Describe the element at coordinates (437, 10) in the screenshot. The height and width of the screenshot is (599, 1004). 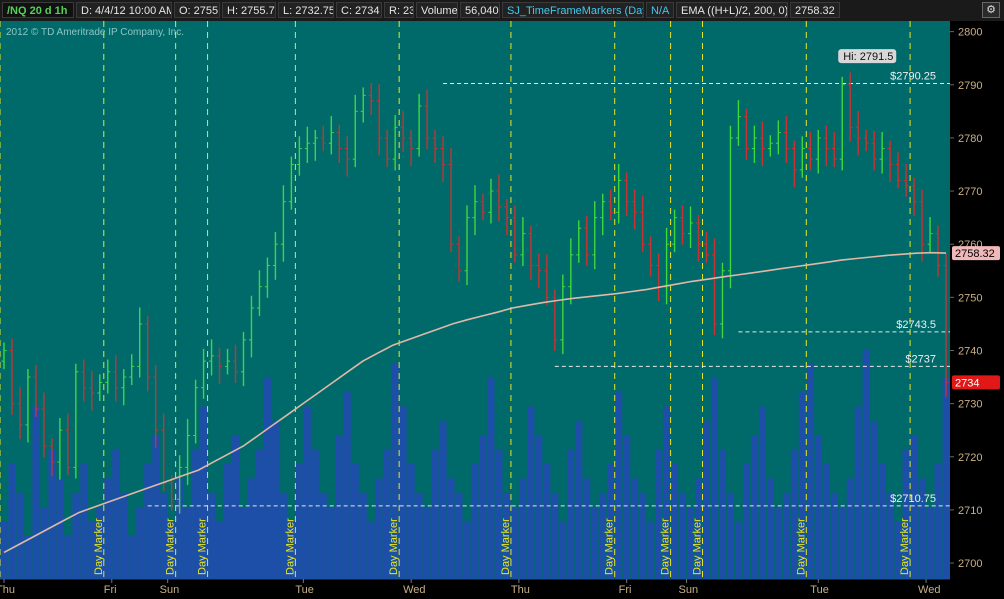
I see `volume-label: Volume` at that location.